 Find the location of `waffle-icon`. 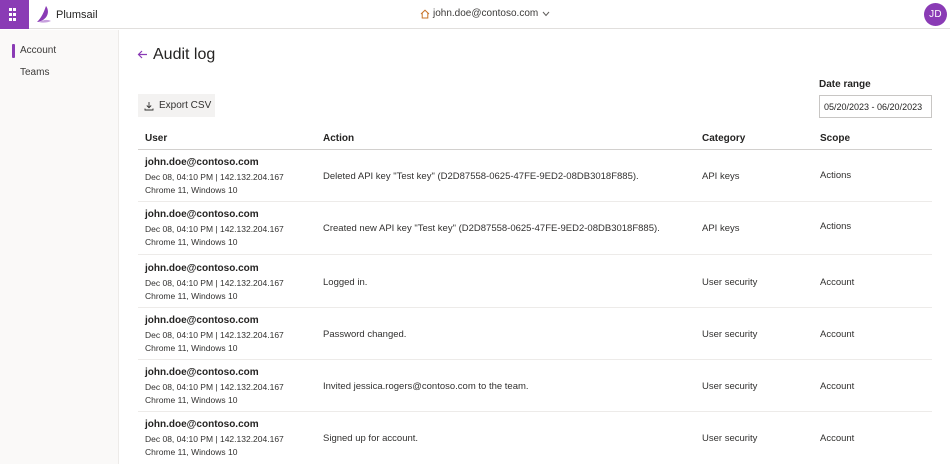

waffle-icon is located at coordinates (12, 14).